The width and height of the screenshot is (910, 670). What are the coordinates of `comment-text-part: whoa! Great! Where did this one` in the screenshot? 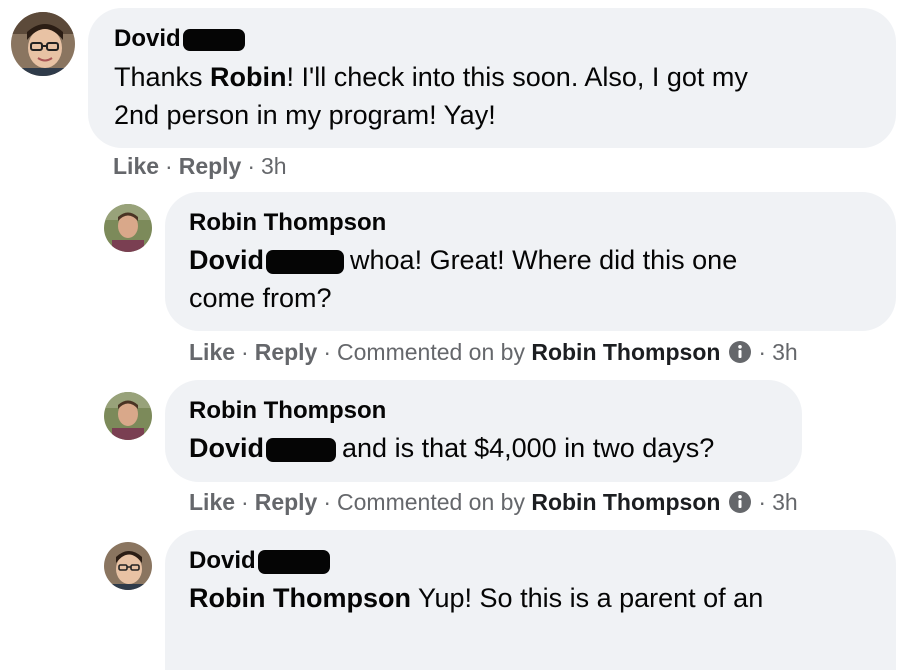 It's located at (544, 260).